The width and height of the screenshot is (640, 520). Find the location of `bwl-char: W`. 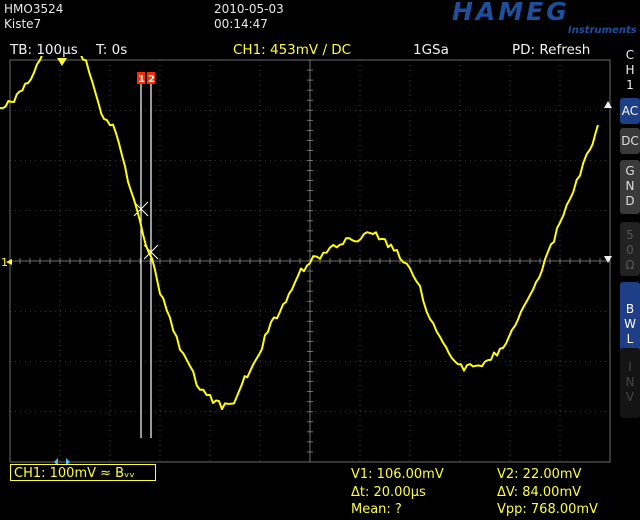

bwl-char: W is located at coordinates (630, 324).